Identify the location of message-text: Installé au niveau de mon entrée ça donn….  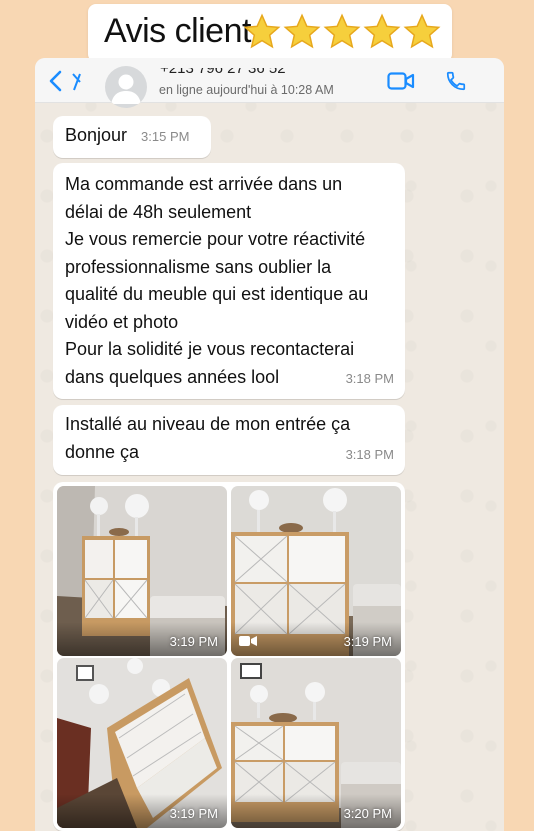
(208, 438).